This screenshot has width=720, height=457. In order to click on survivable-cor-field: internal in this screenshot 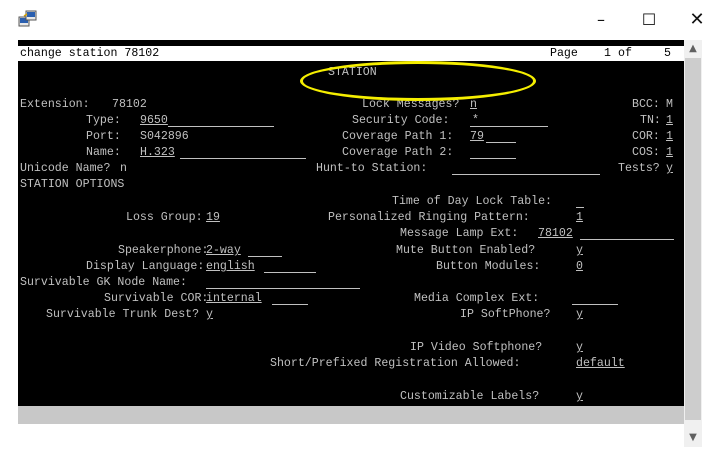, I will do `click(234, 298)`.